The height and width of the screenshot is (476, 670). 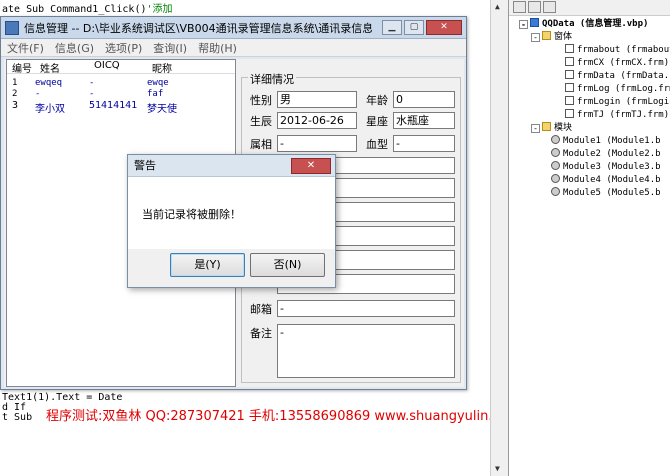 I want to click on tree-folder-modules: - 模块, so click(x=589, y=128).